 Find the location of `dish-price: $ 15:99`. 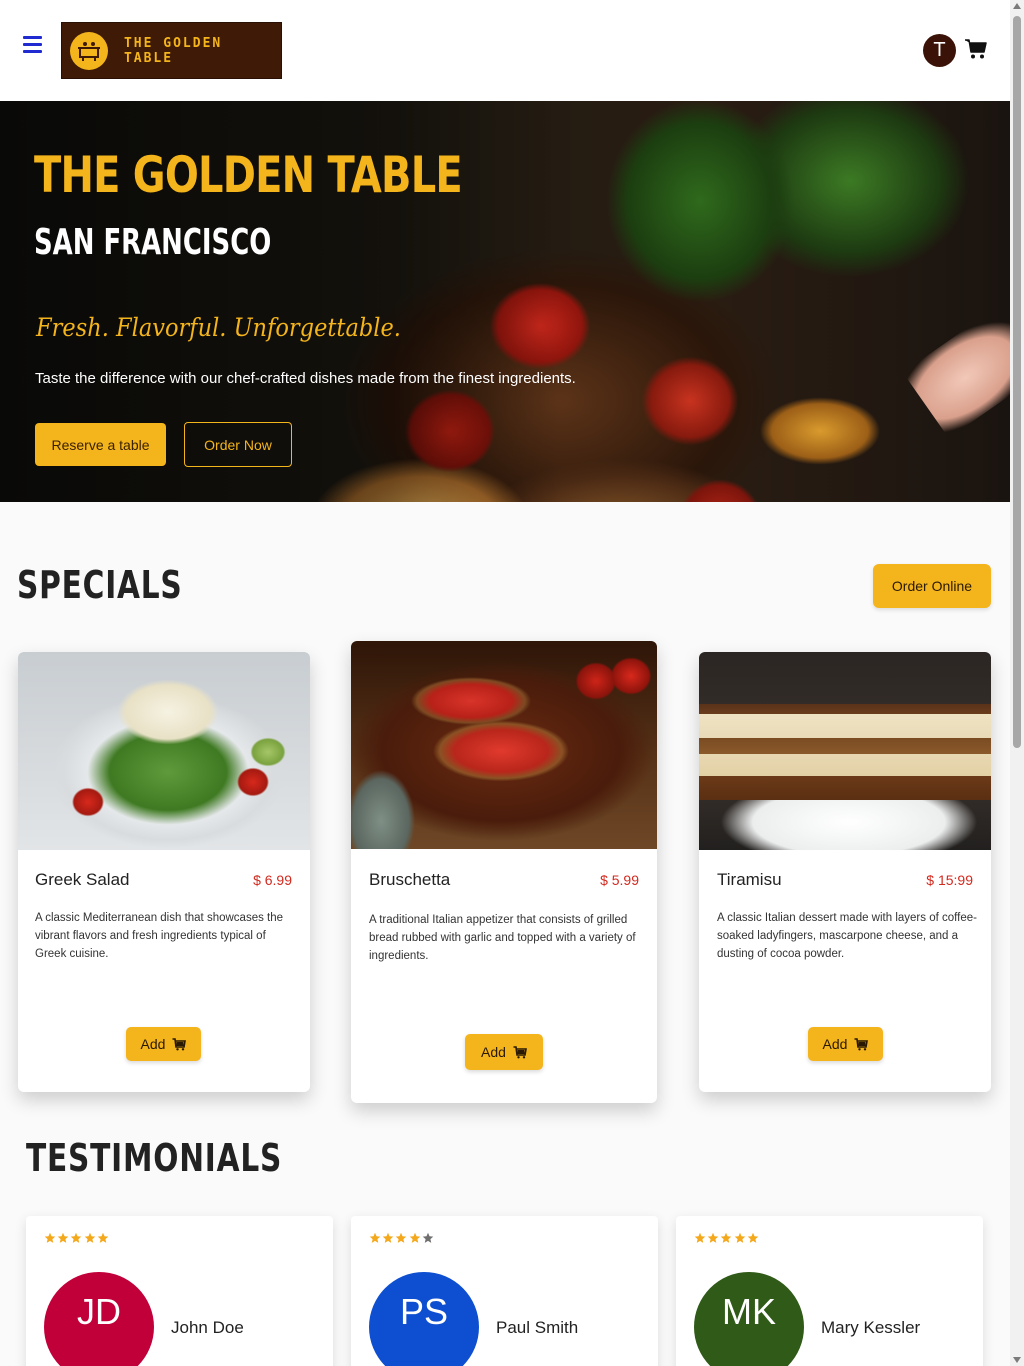

dish-price: $ 15:99 is located at coordinates (949, 880).